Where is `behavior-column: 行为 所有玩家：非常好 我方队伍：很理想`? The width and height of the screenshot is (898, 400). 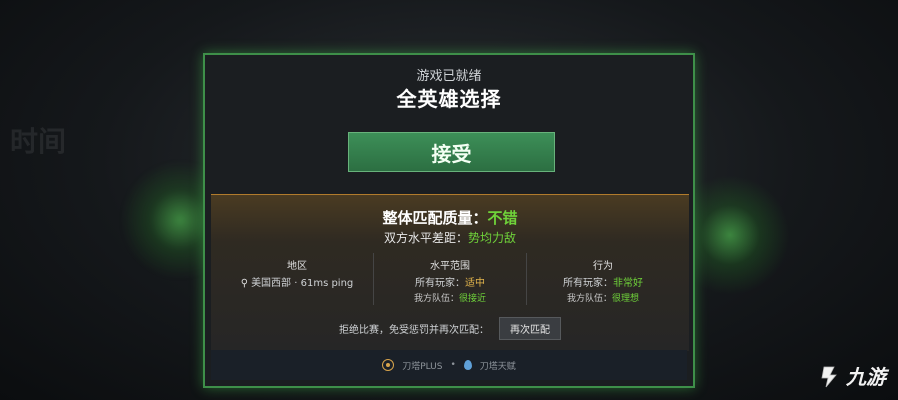
behavior-column: 行为 所有玩家：非常好 我方队伍：很理想 is located at coordinates (602, 279).